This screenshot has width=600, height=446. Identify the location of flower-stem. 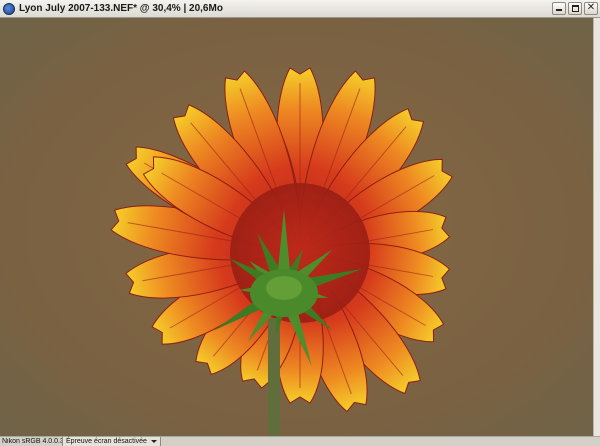
(274, 377).